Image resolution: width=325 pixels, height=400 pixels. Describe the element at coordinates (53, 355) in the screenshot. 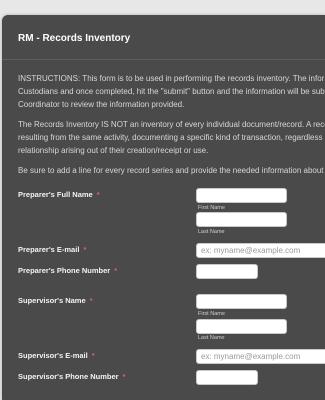

I see `supervisor-email-label-text: Supervisor's E-mail` at that location.